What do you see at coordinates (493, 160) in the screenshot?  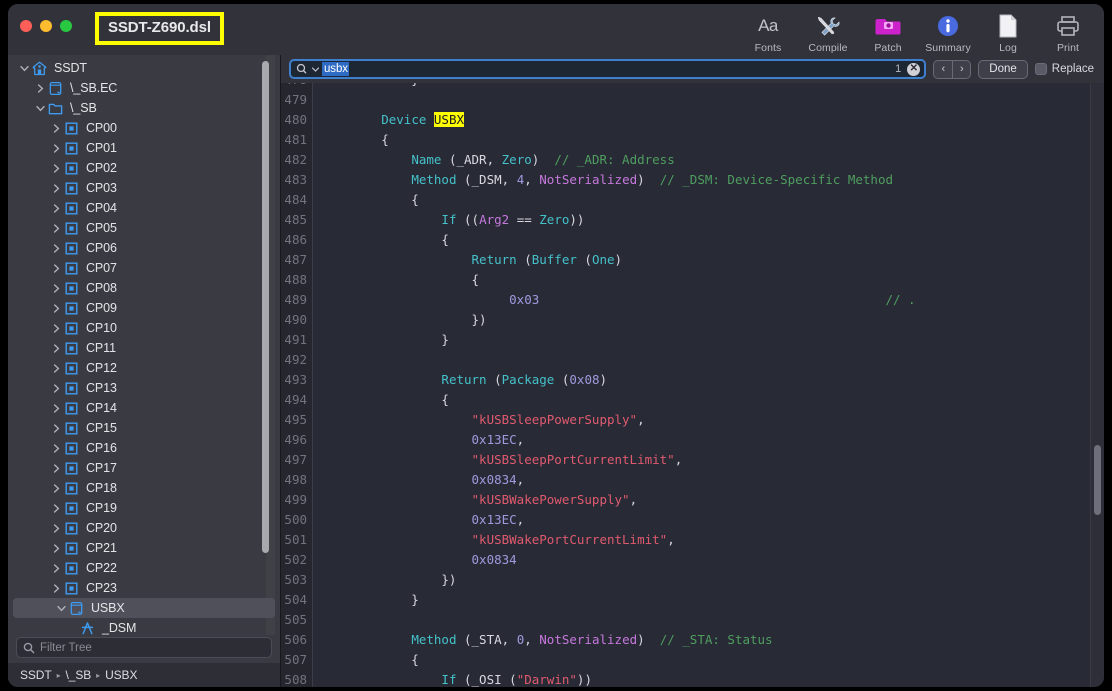 I see `code-line: Name (_ADR, Zero) // _ADR: Address` at bounding box center [493, 160].